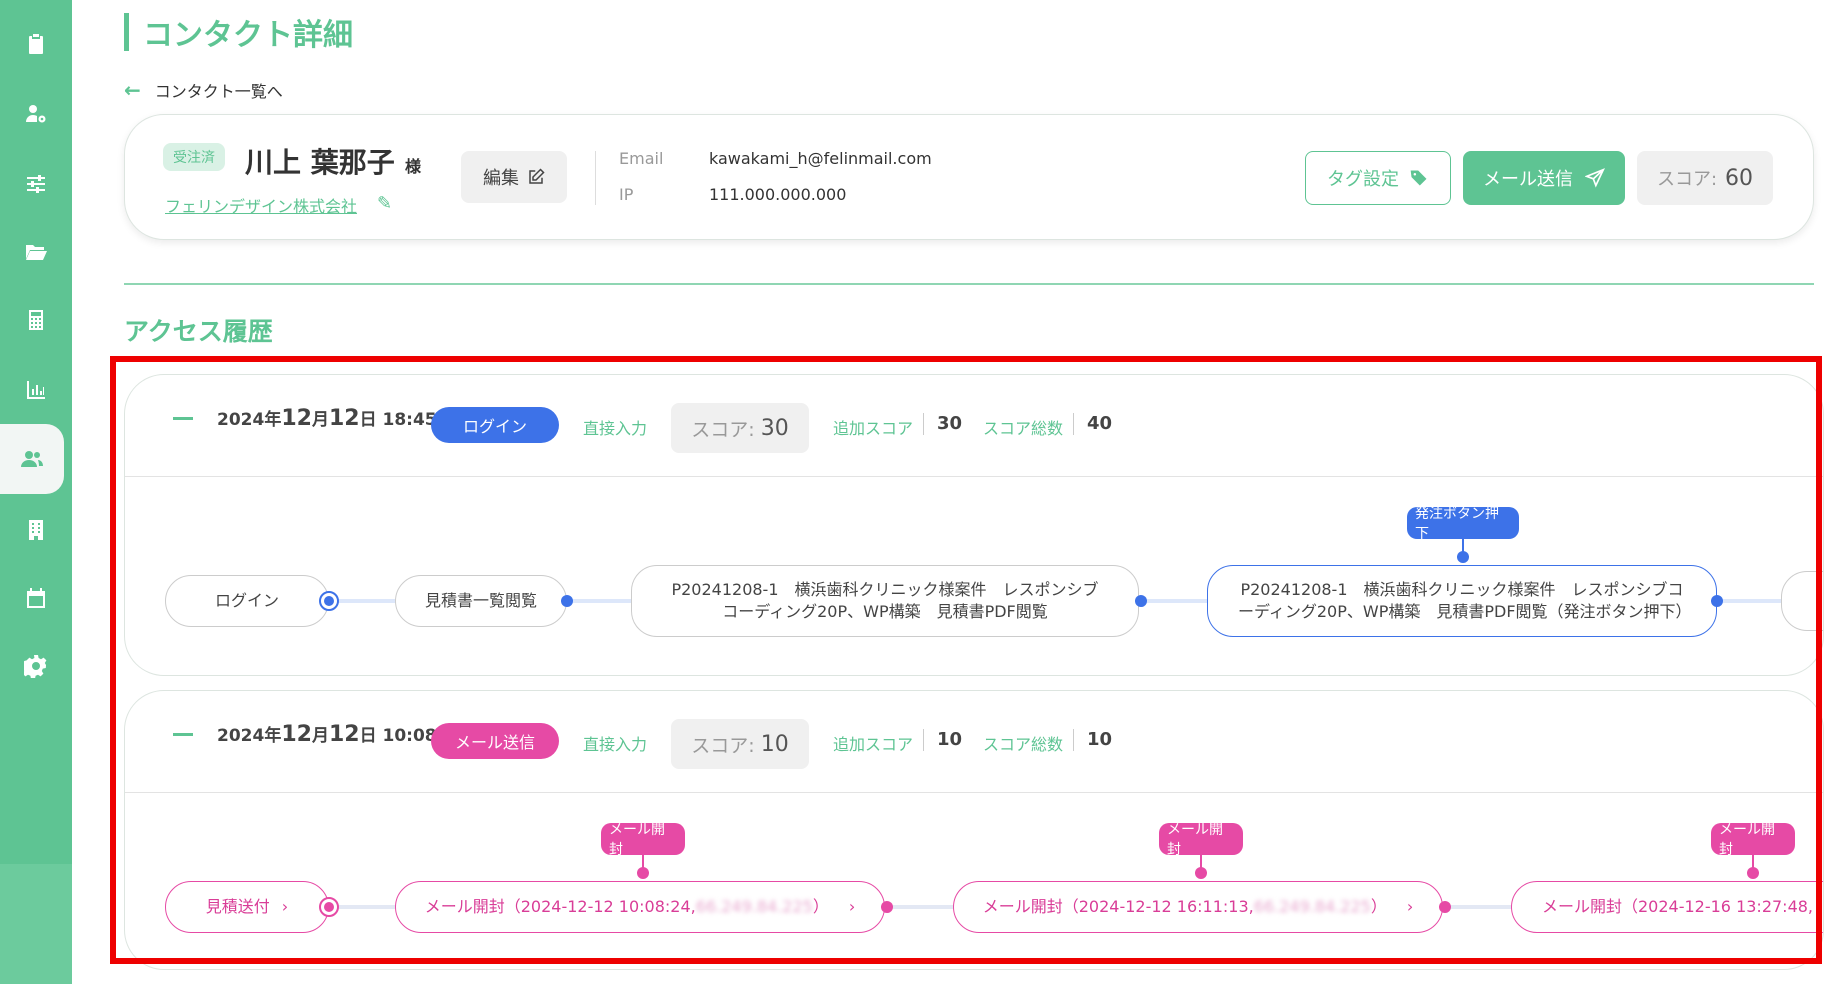 The image size is (1840, 984). I want to click on send-mail-button: メール送信, so click(1544, 178).